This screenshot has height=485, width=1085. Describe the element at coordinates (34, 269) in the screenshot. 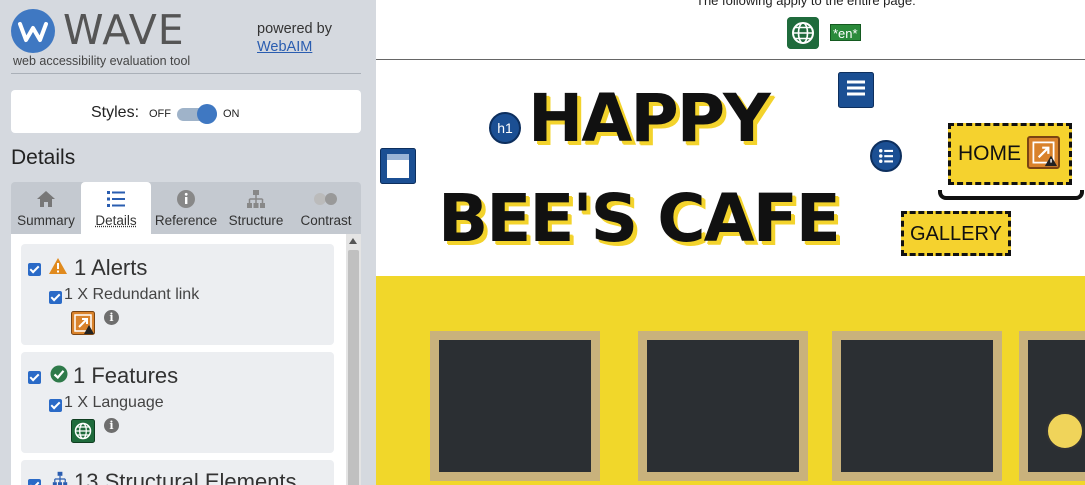

I see `alerts-checkbox` at that location.